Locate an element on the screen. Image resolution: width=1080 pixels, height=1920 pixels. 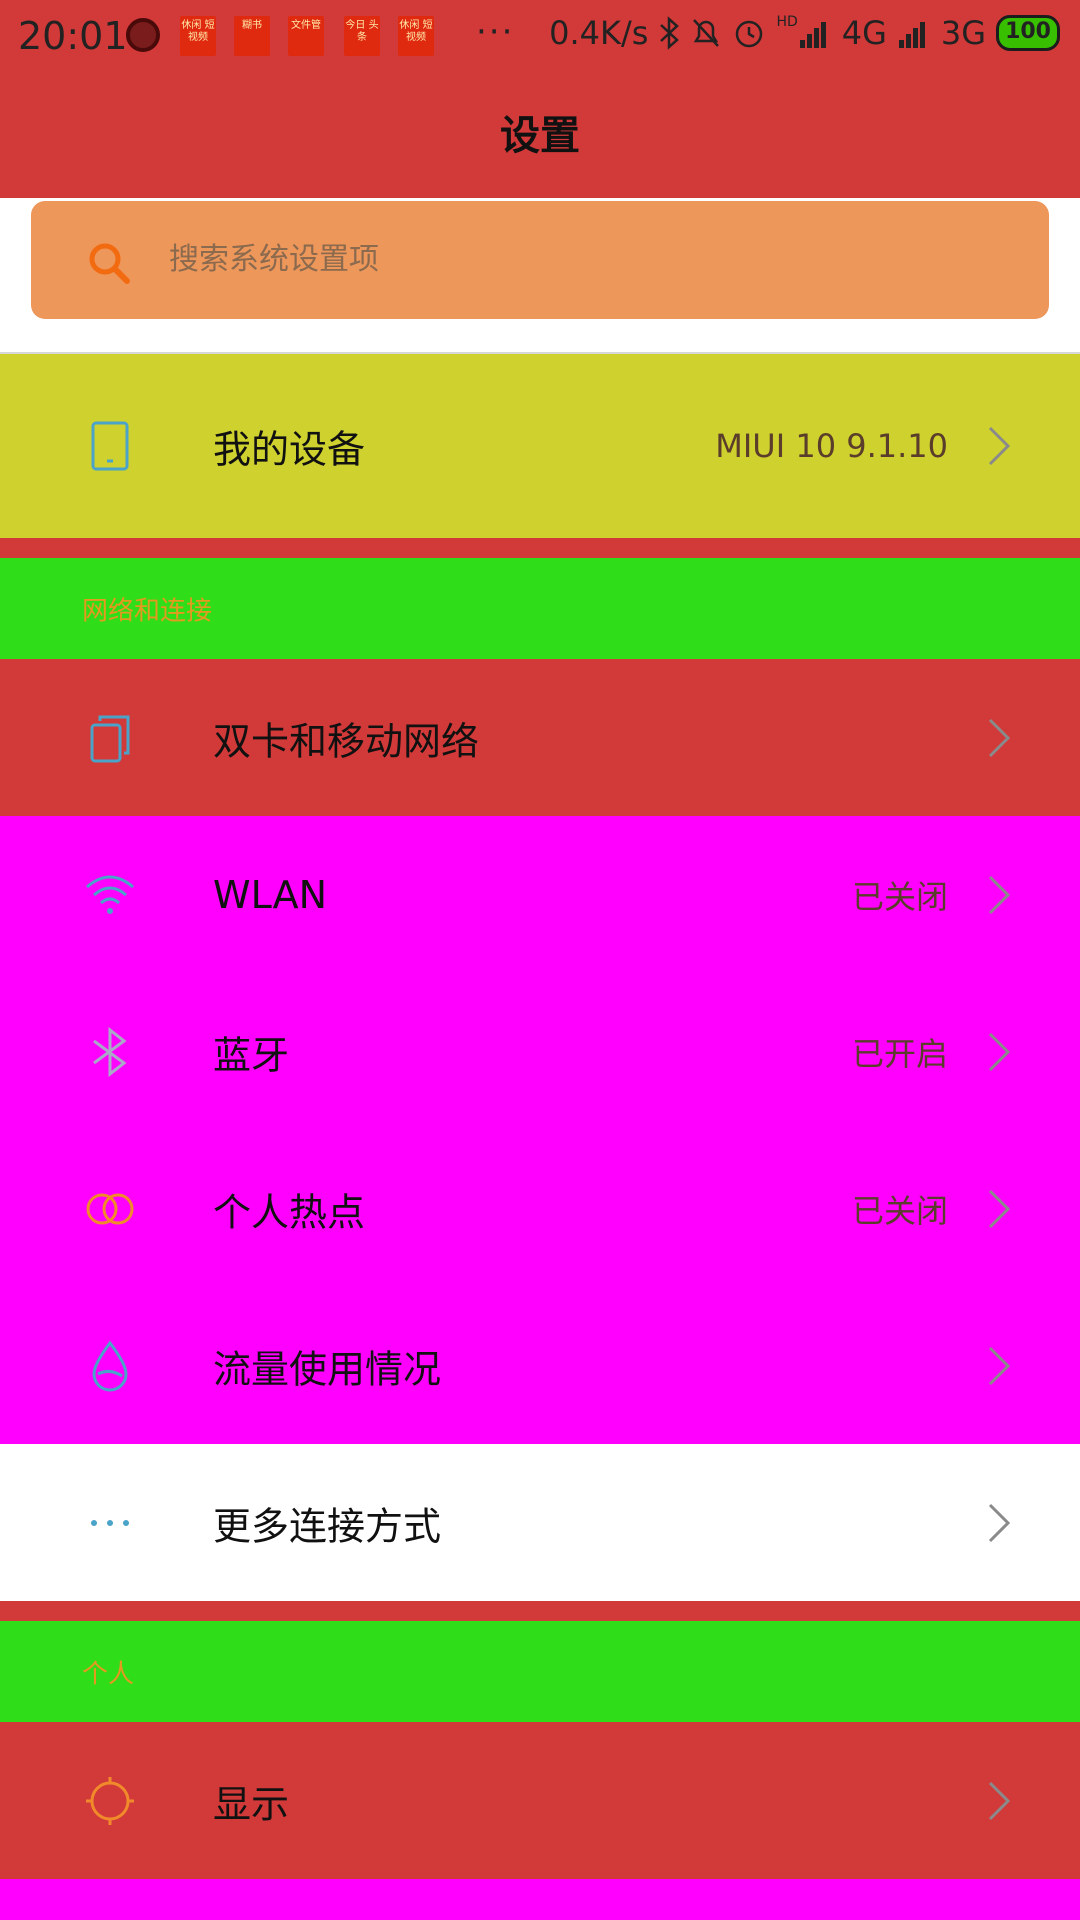
notification-app-icon: 糊书 is located at coordinates (252, 36).